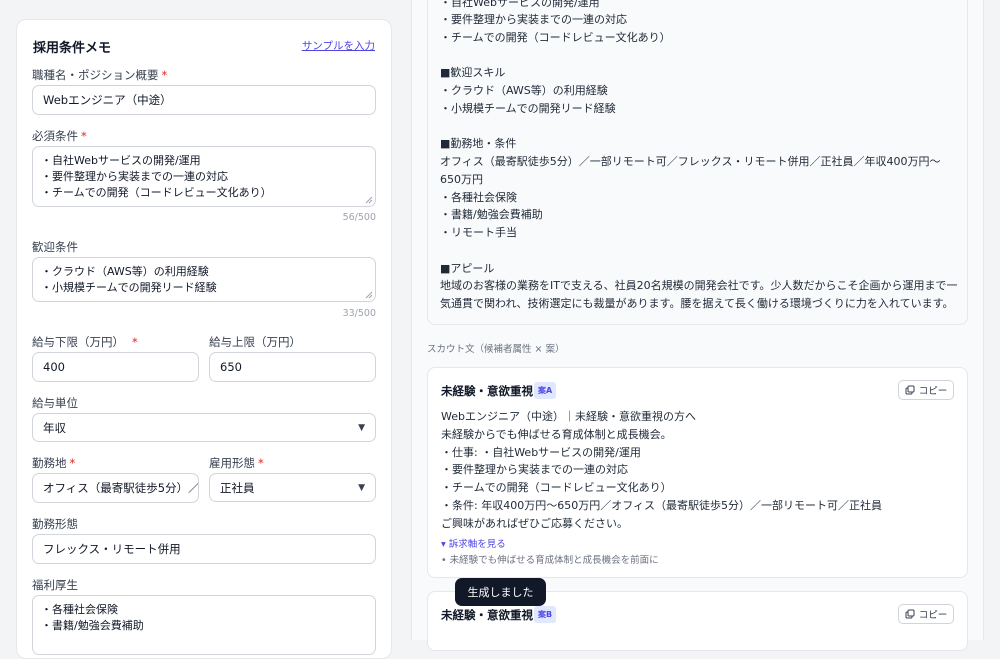 The width and height of the screenshot is (1000, 659). Describe the element at coordinates (255, 342) in the screenshot. I see `salary-max-label: 給与上限（万円）` at that location.